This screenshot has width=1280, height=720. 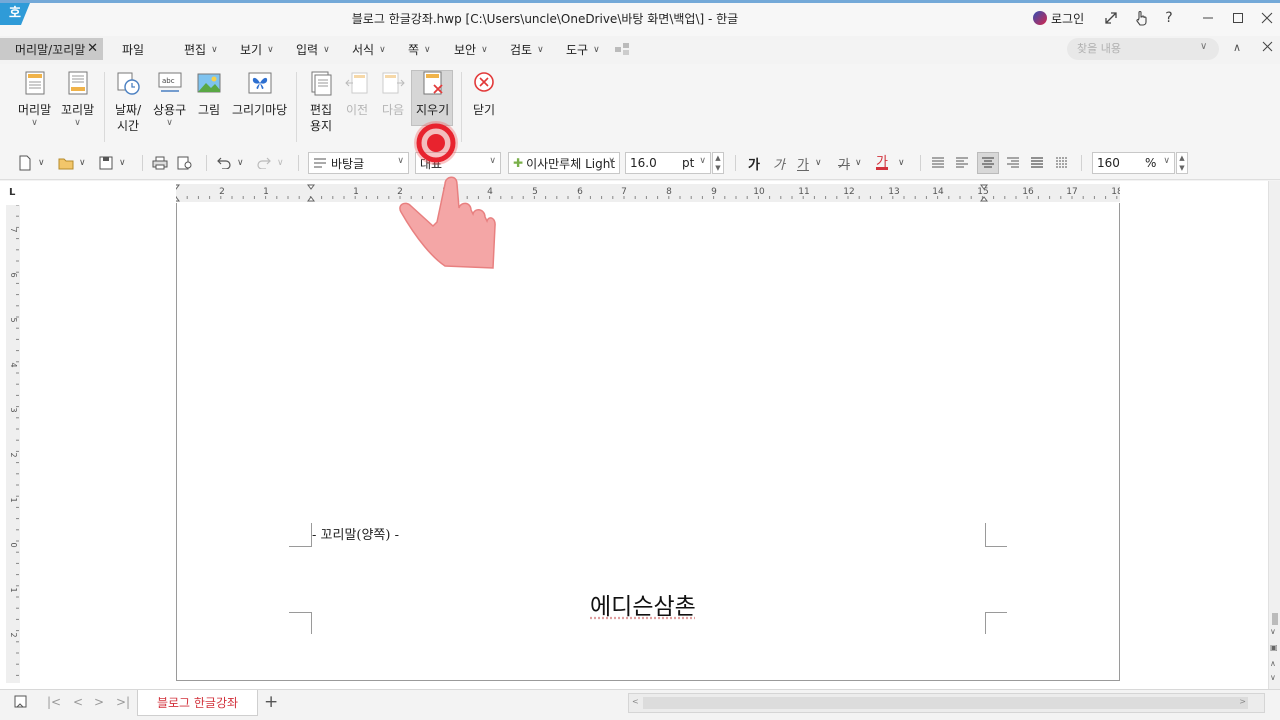 What do you see at coordinates (112, 163) in the screenshot?
I see `save-icon: ∨` at bounding box center [112, 163].